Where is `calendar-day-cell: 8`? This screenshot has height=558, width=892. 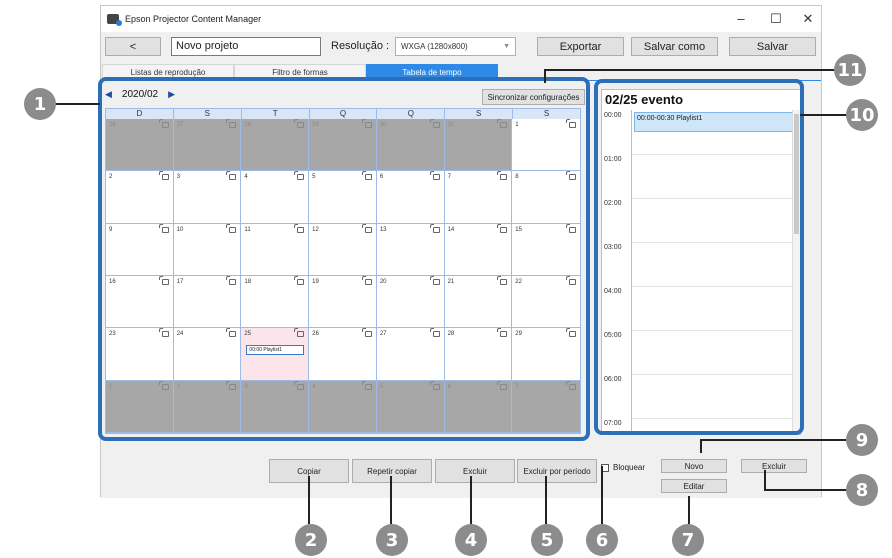
calendar-day-cell: 8 is located at coordinates (546, 197).